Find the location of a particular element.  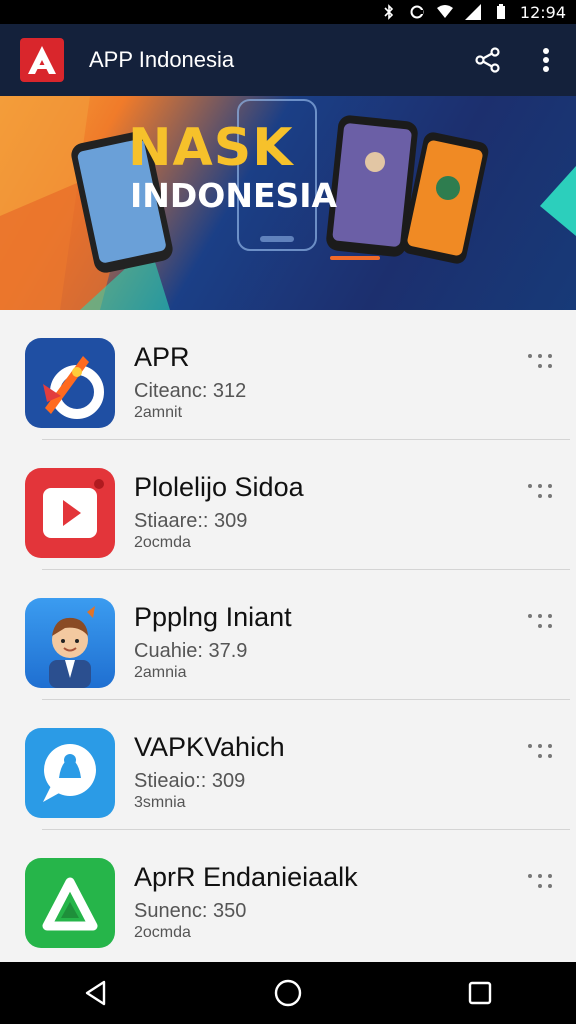

app-name: AprR Endanieiaalk is located at coordinates (246, 877).